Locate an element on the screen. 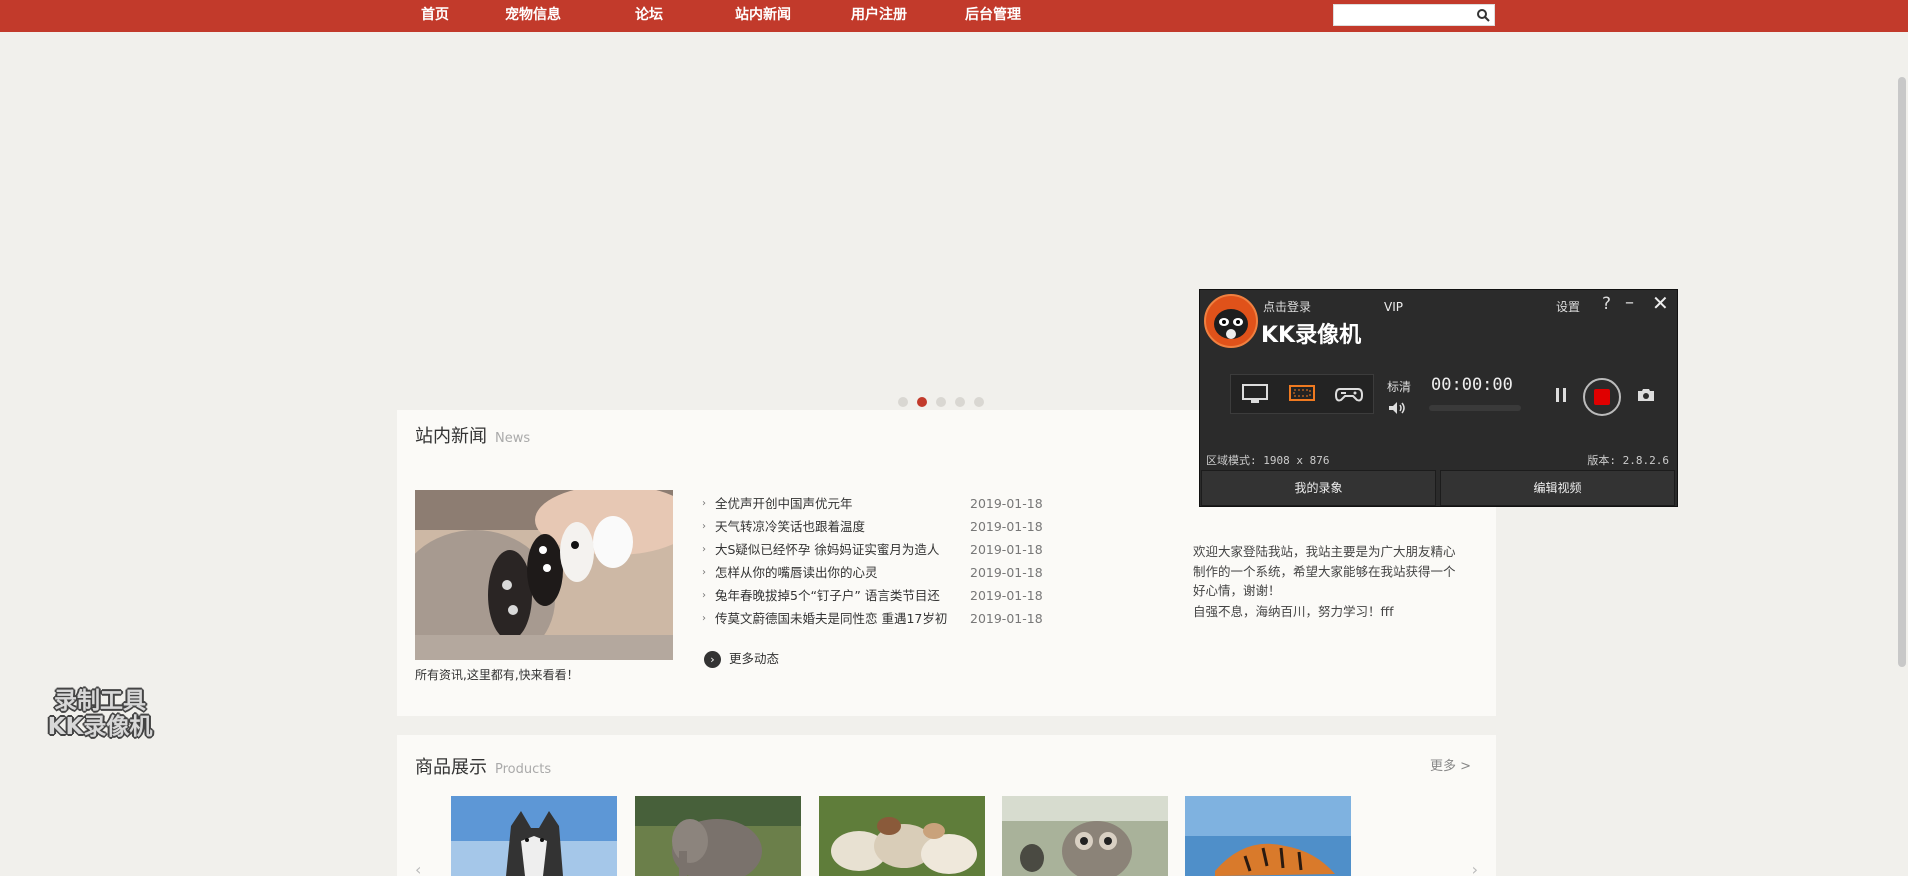 The width and height of the screenshot is (1908, 876). record-stop-button is located at coordinates (1602, 397).